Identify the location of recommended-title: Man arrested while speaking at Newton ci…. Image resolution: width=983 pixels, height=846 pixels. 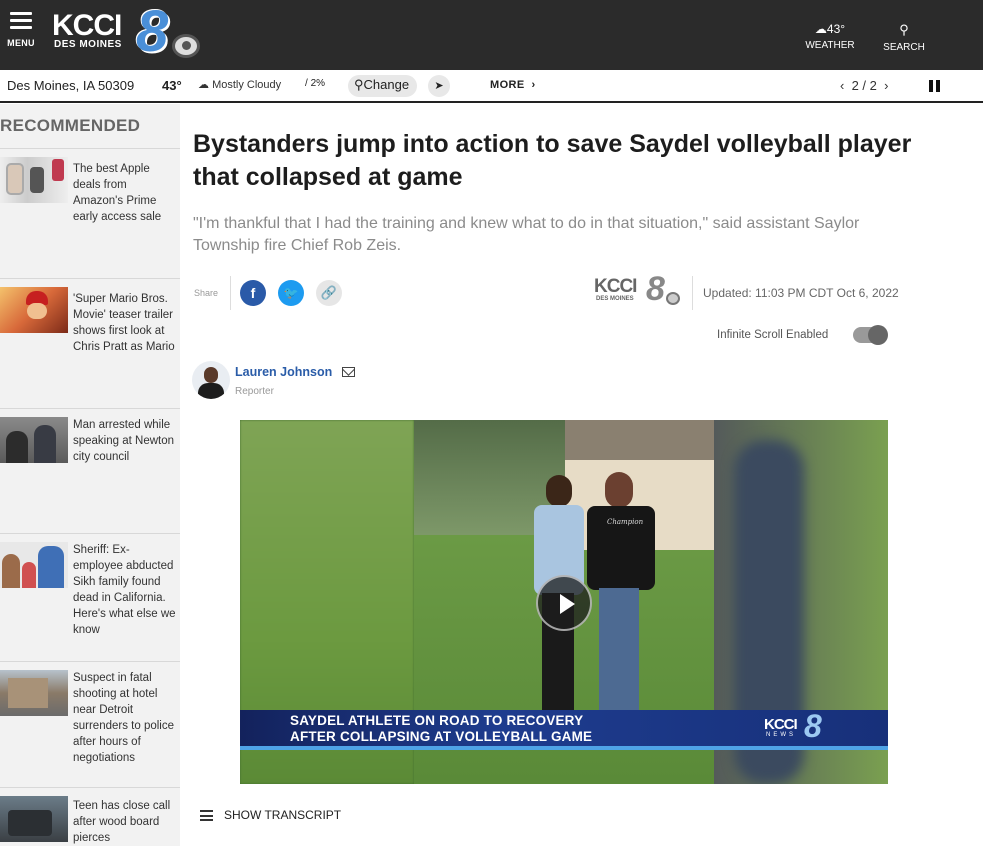
(124, 441).